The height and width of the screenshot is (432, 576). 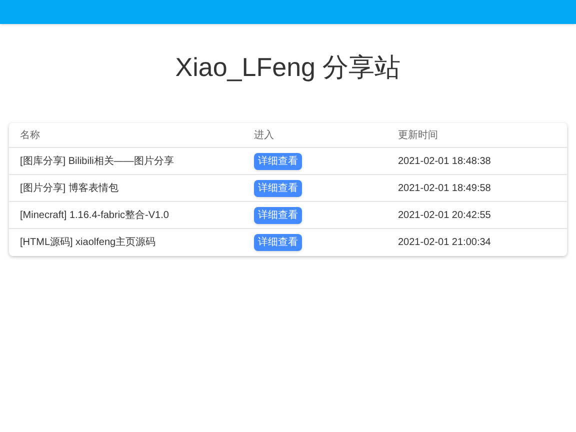 I want to click on table-cell-text: [图片分享] 博客表情包, so click(x=69, y=189).